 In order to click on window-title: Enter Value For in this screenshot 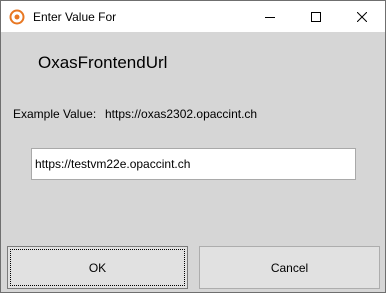, I will do `click(75, 17)`.